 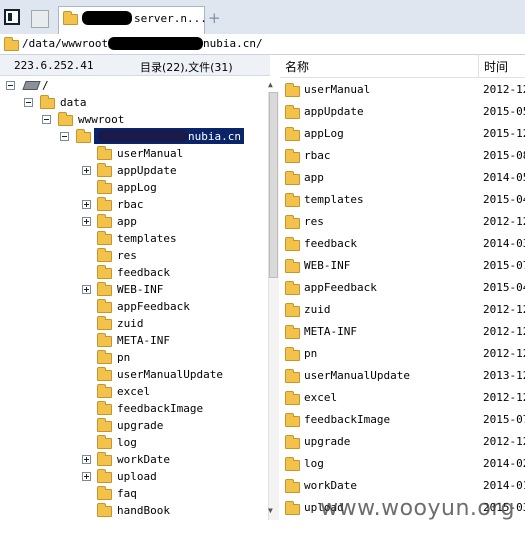 What do you see at coordinates (402, 420) in the screenshot?
I see `list-item: feedbackImage 2015-07` at bounding box center [402, 420].